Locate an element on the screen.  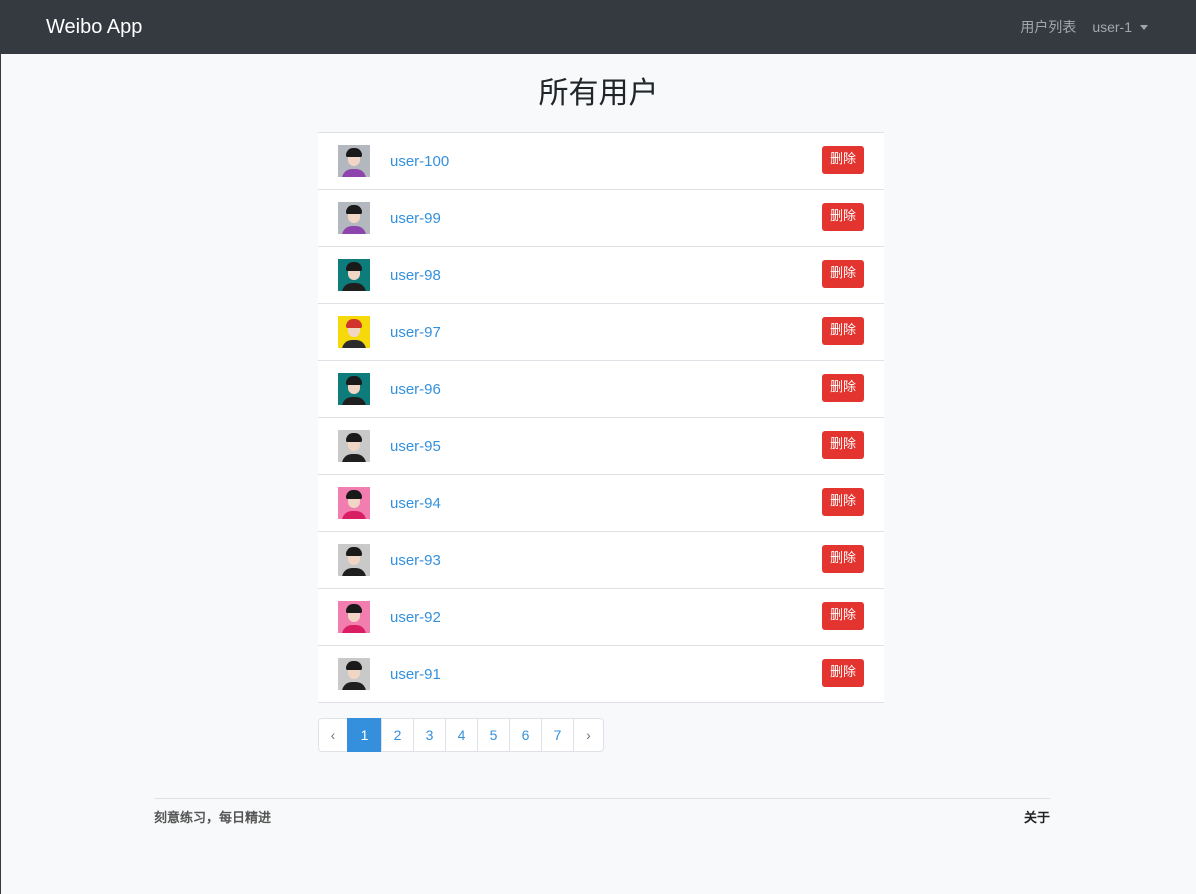
username-link: user-100 is located at coordinates (419, 161).